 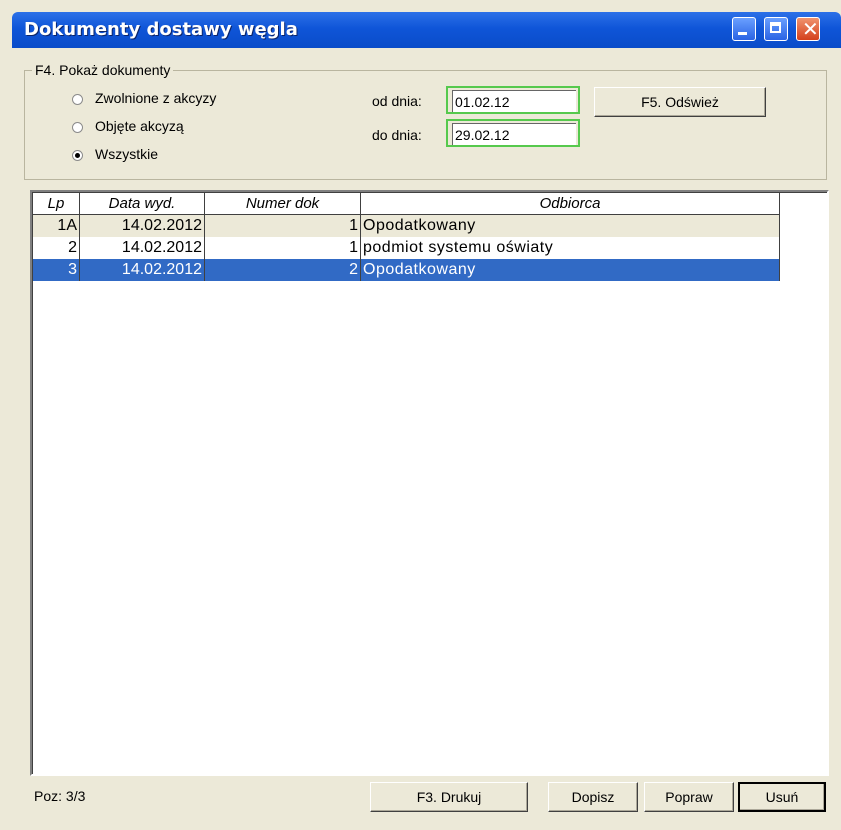 I want to click on maximize-icon, so click(x=775, y=27).